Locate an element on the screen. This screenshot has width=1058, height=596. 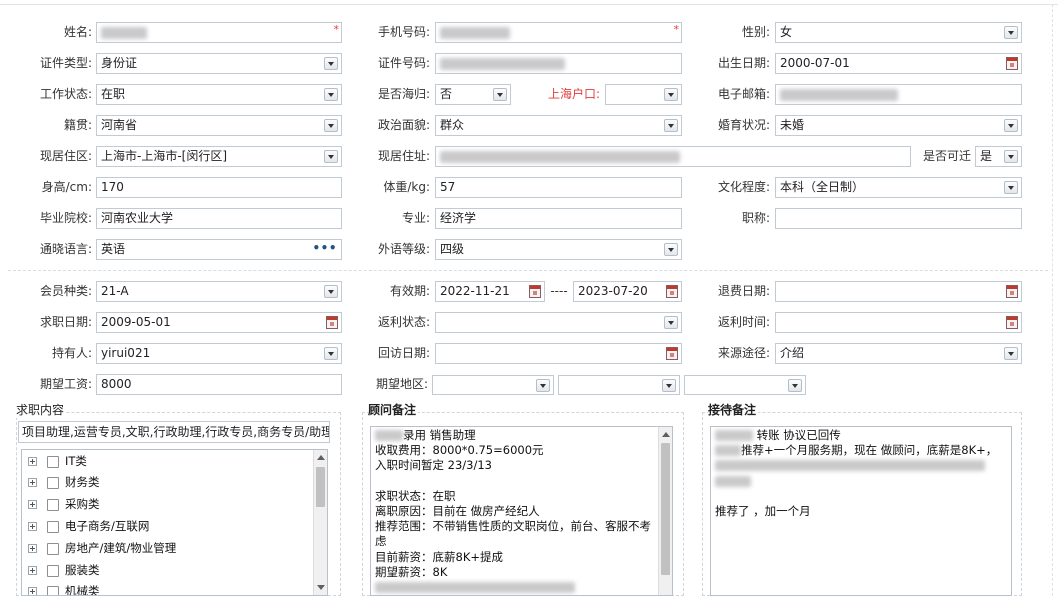
height-field: 170 is located at coordinates (219, 187).